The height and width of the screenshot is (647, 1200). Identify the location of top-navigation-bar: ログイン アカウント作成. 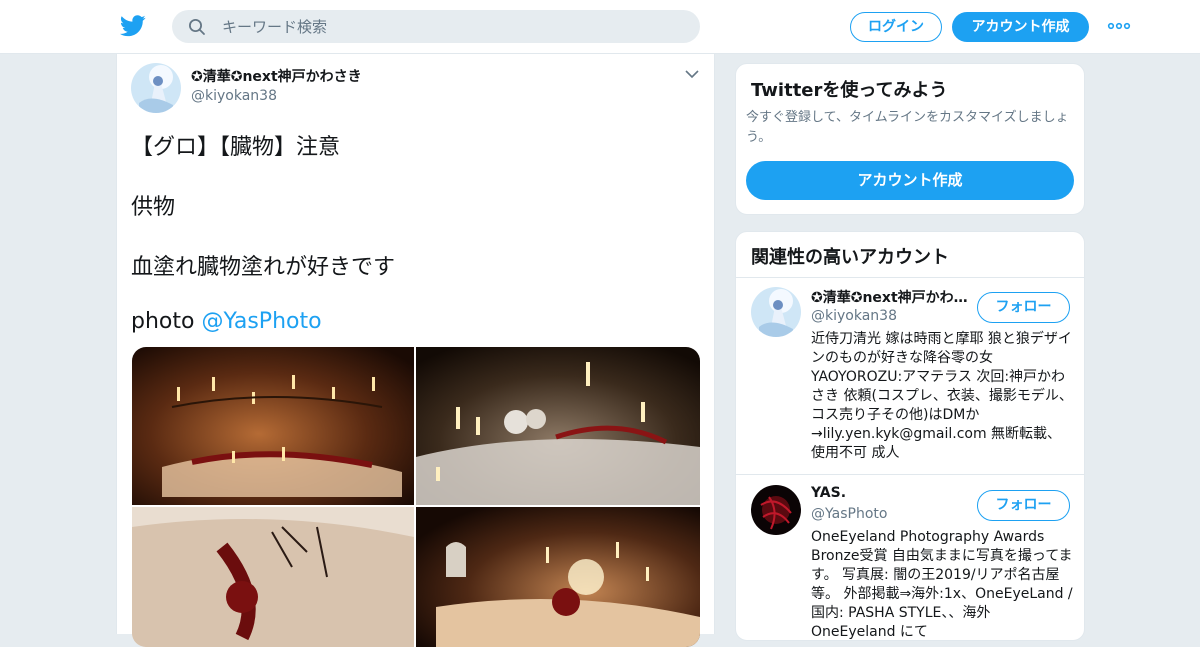
(600, 27).